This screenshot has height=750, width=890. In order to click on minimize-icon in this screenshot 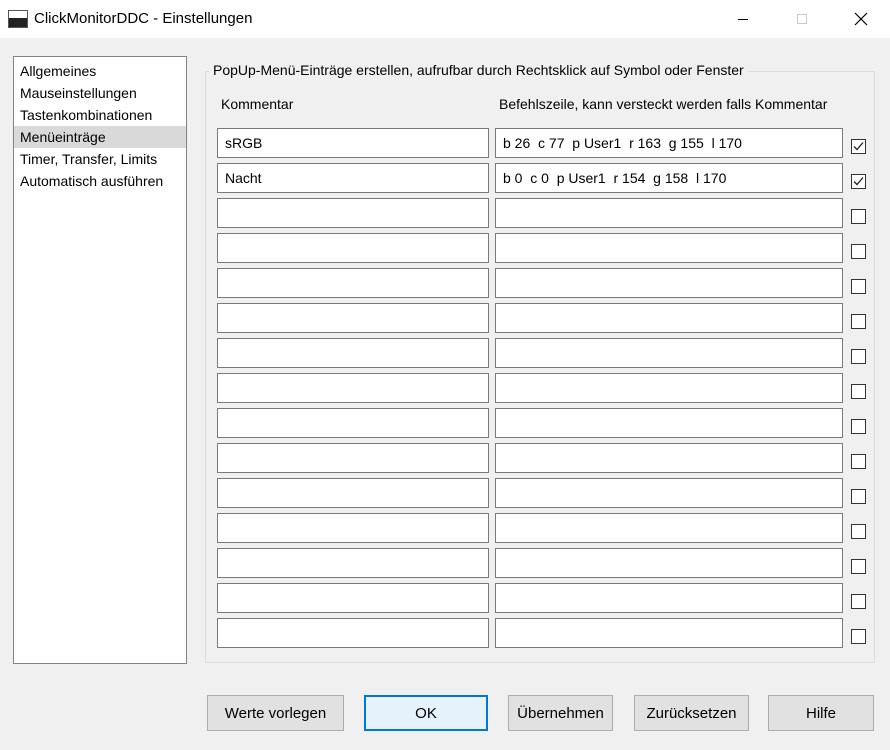, I will do `click(743, 19)`.